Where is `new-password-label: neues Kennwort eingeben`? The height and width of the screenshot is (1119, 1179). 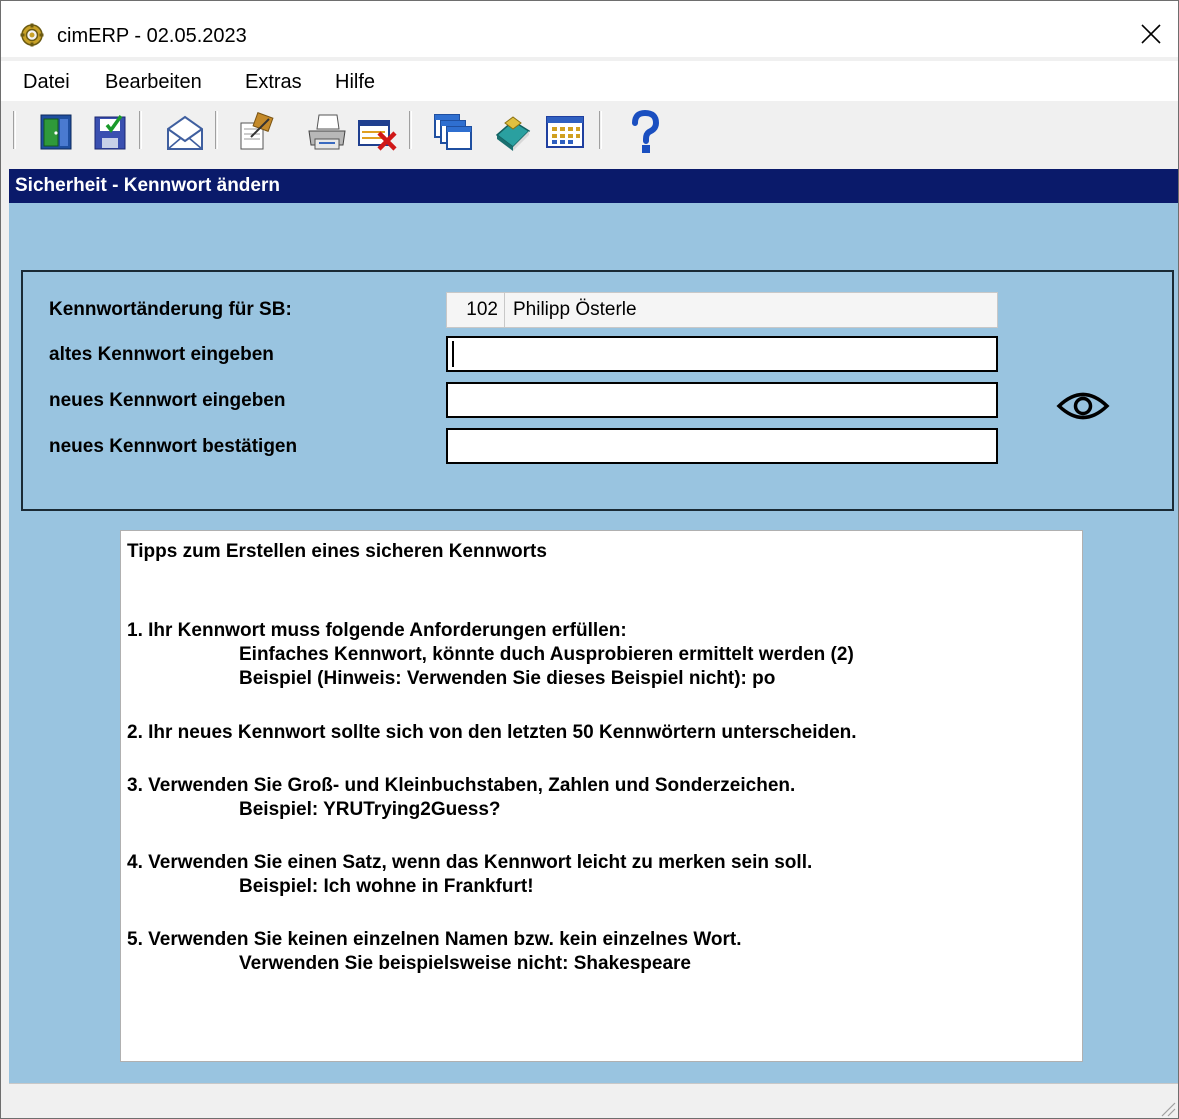
new-password-label: neues Kennwort eingeben is located at coordinates (167, 400).